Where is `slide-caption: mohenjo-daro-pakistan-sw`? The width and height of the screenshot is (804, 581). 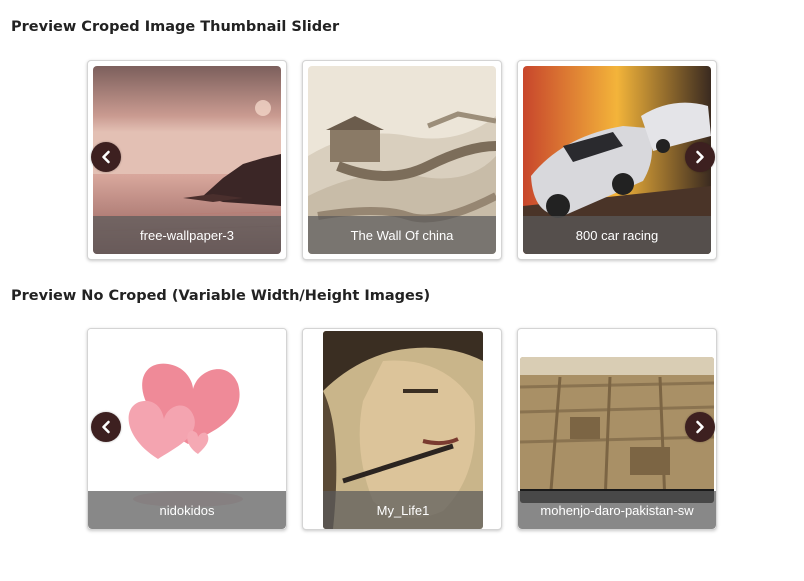 slide-caption: mohenjo-daro-pakistan-sw is located at coordinates (617, 510).